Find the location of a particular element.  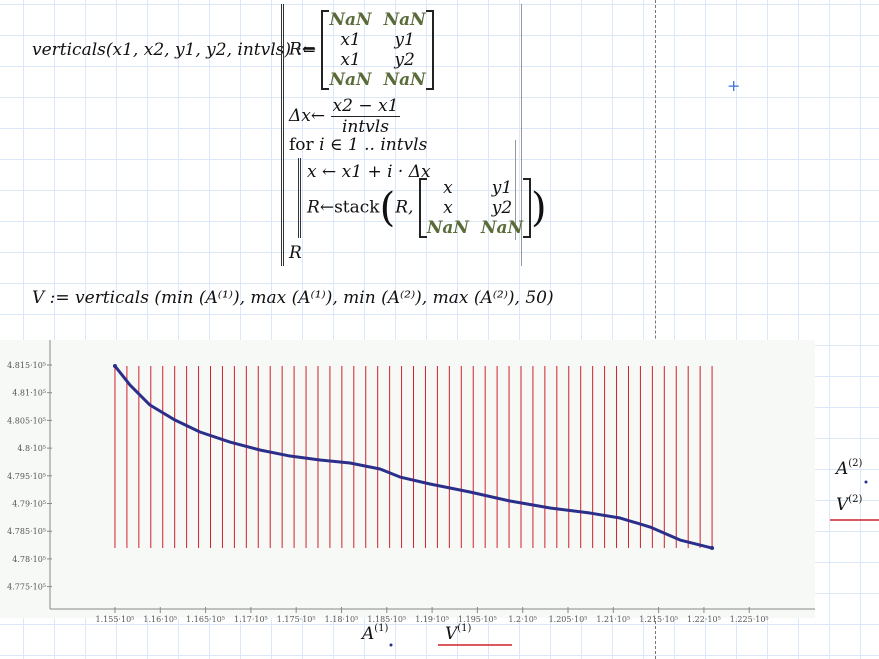

legend-a2-marker is located at coordinates (866, 482).